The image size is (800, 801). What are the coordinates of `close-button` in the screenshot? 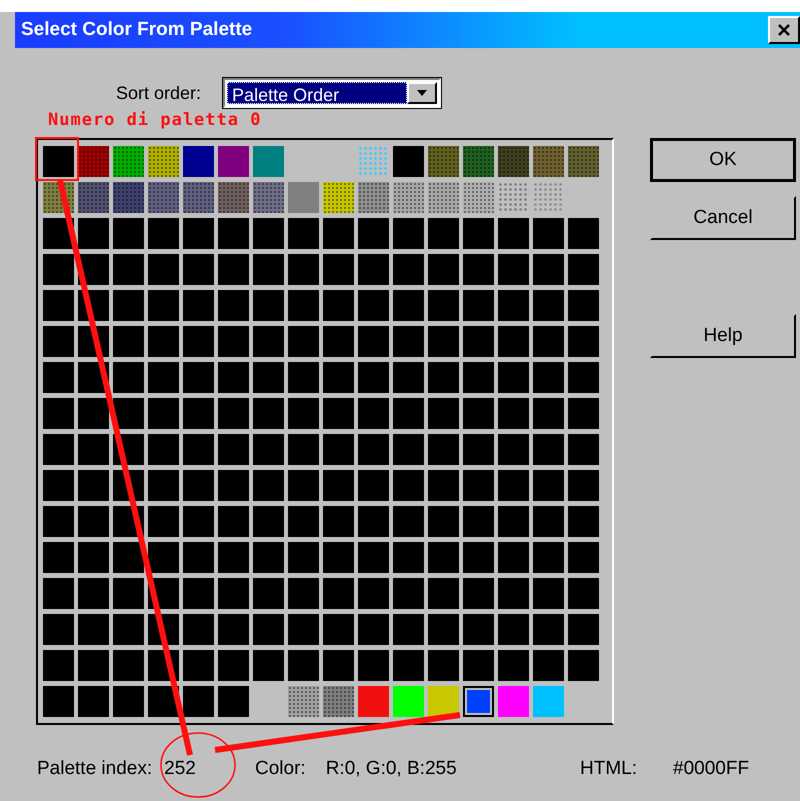 It's located at (784, 30).